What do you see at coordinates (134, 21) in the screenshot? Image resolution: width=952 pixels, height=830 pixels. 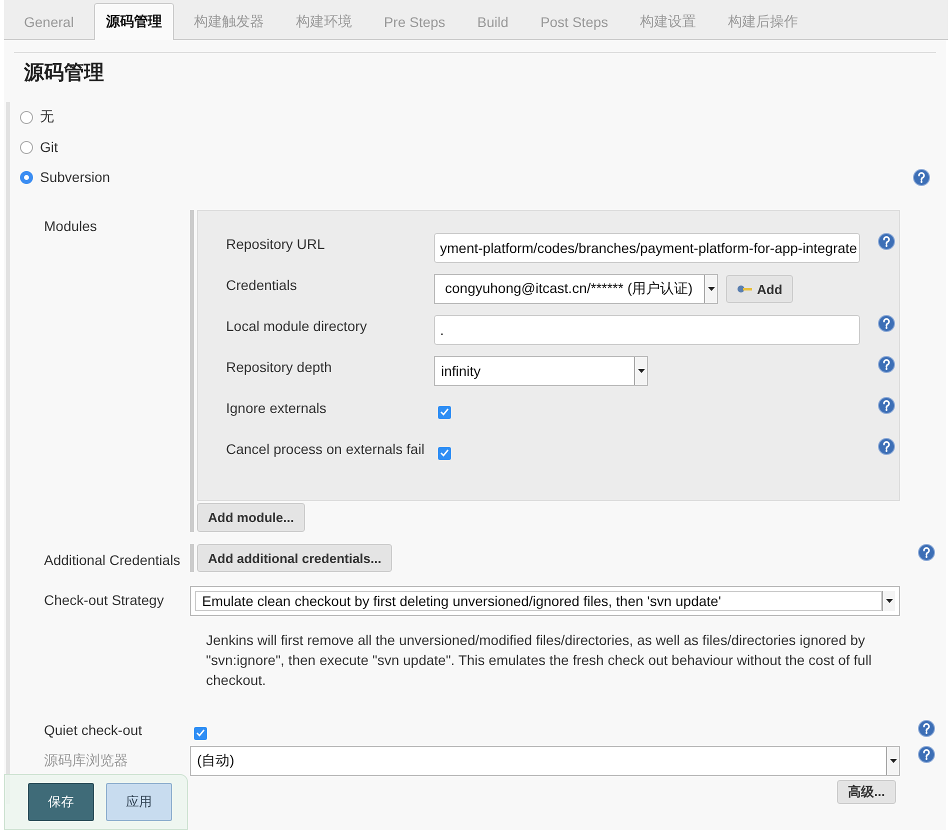 I see `tab: 源码管理` at bounding box center [134, 21].